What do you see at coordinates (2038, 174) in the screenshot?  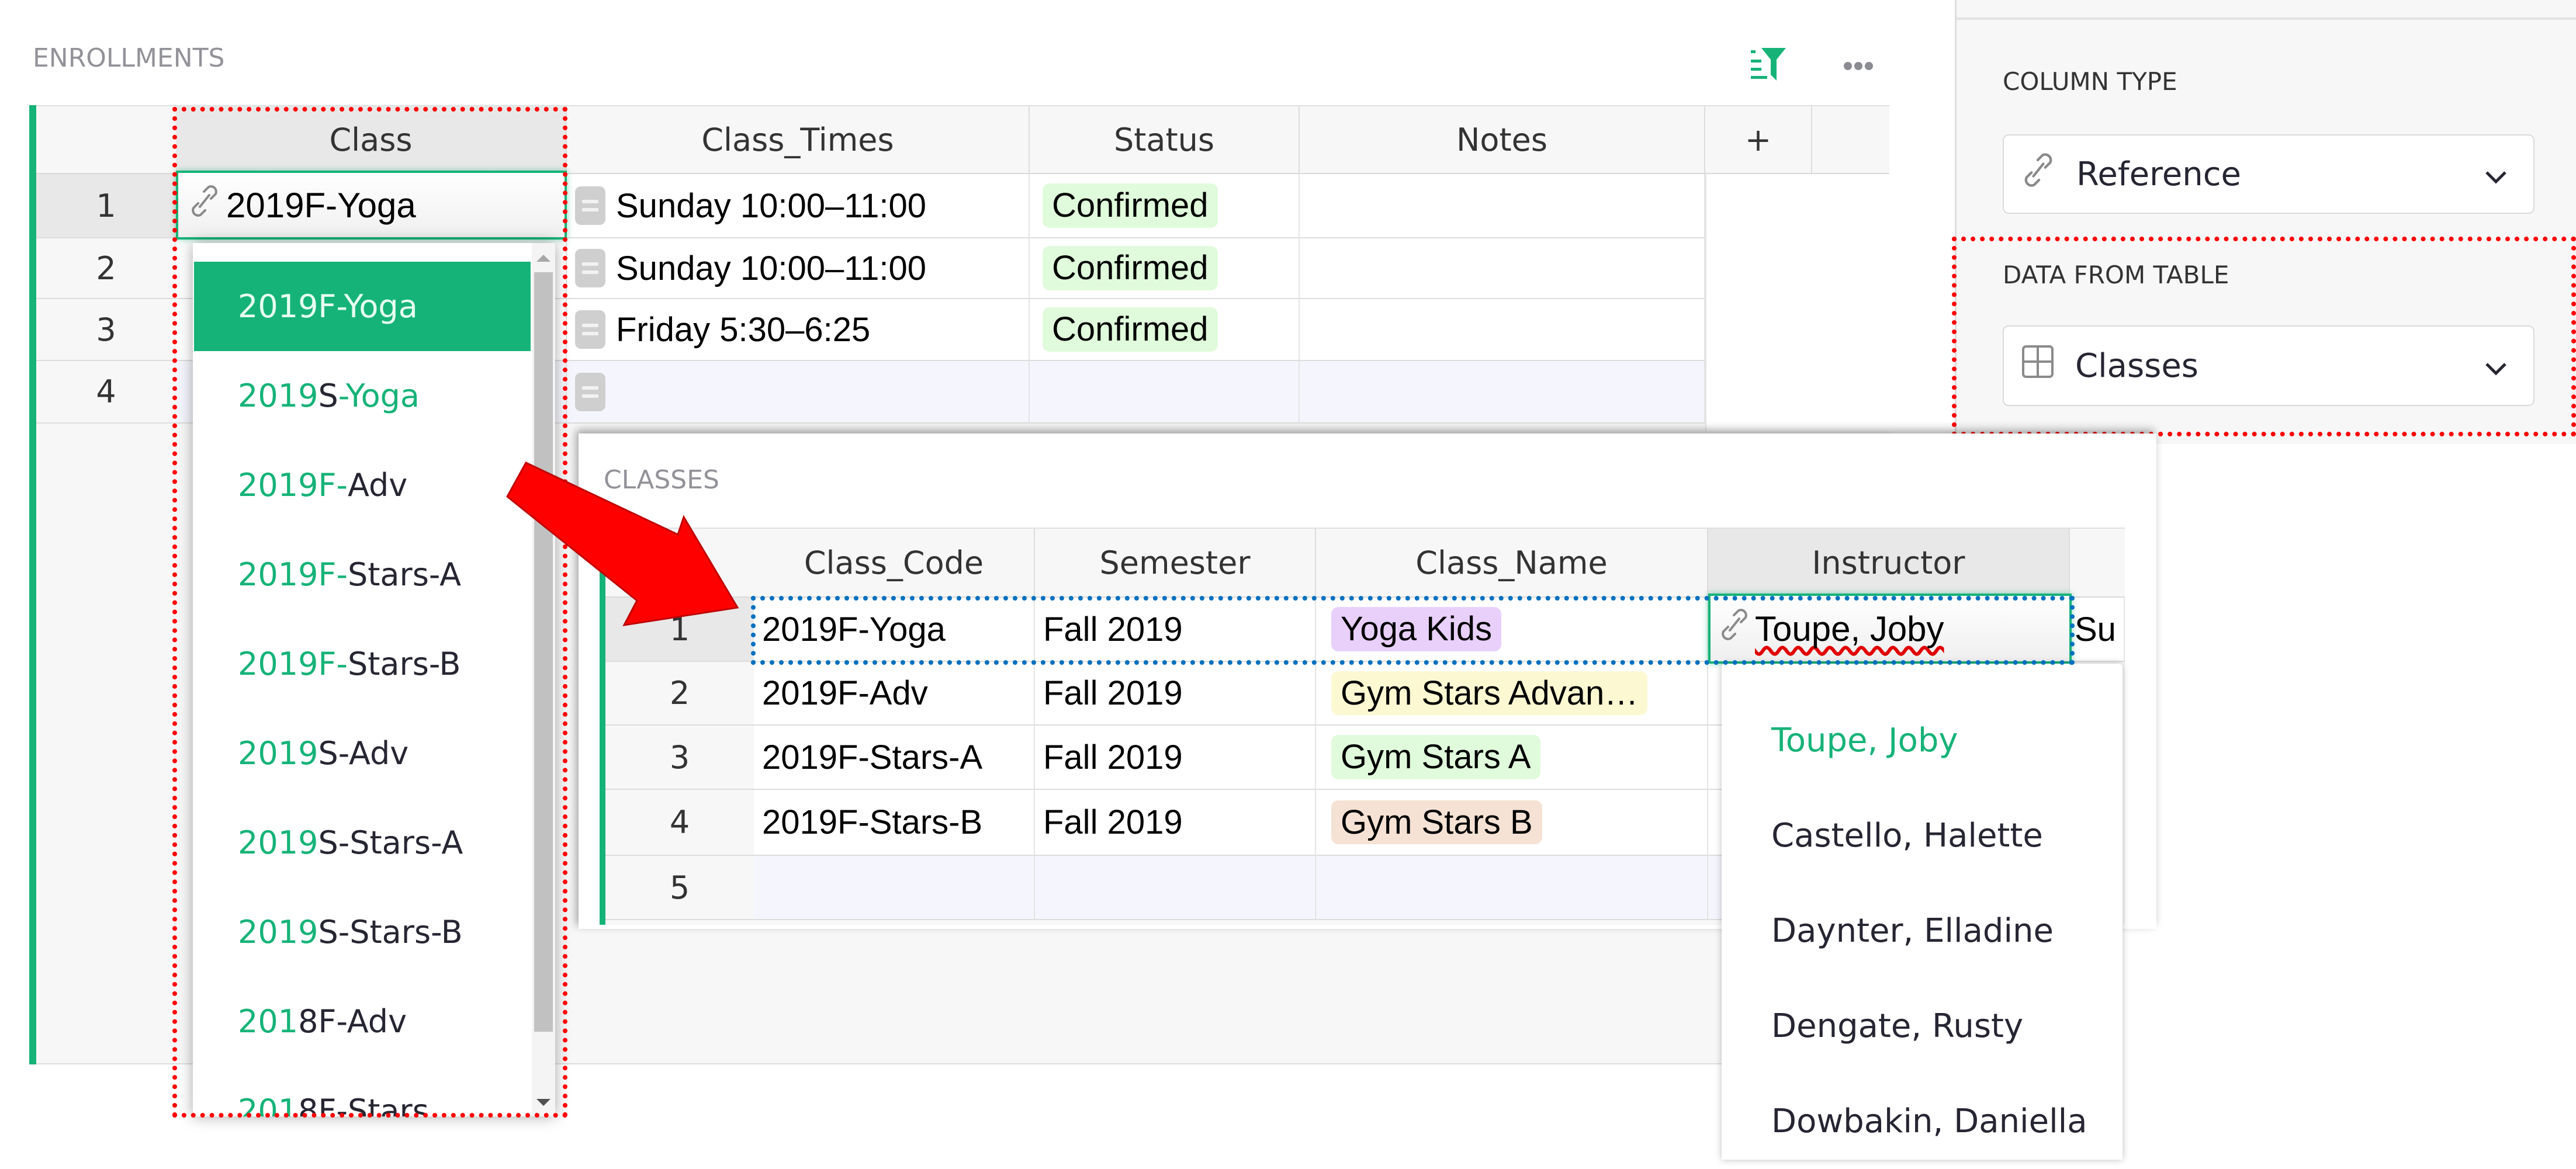 I see `reference-link-icon` at bounding box center [2038, 174].